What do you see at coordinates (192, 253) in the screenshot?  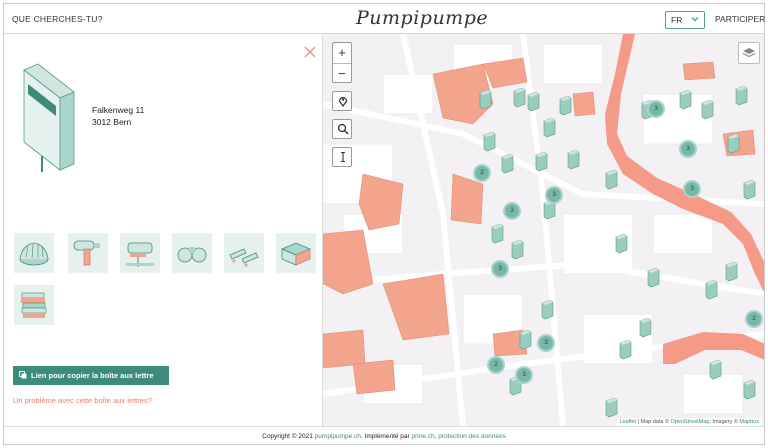 I see `binoculars-icon` at bounding box center [192, 253].